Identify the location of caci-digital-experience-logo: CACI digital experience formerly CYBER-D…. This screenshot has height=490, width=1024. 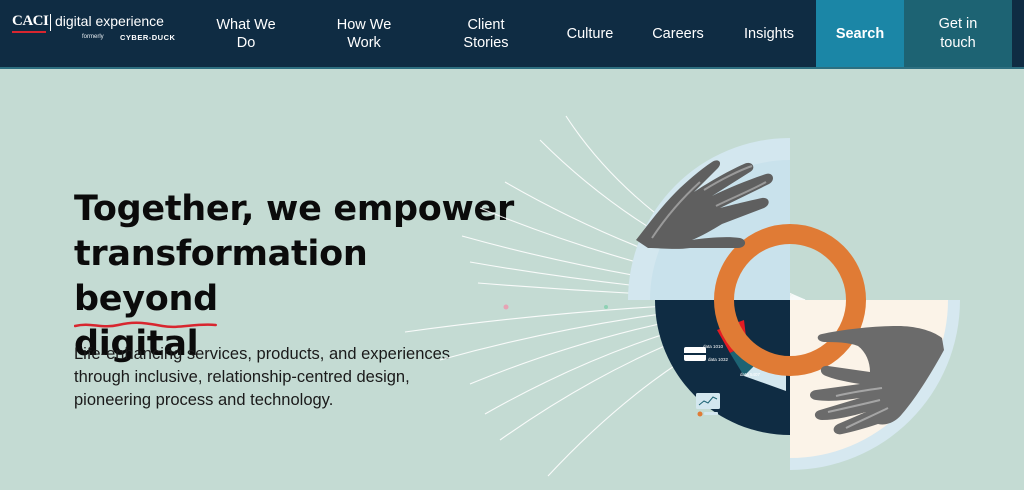
(94, 32).